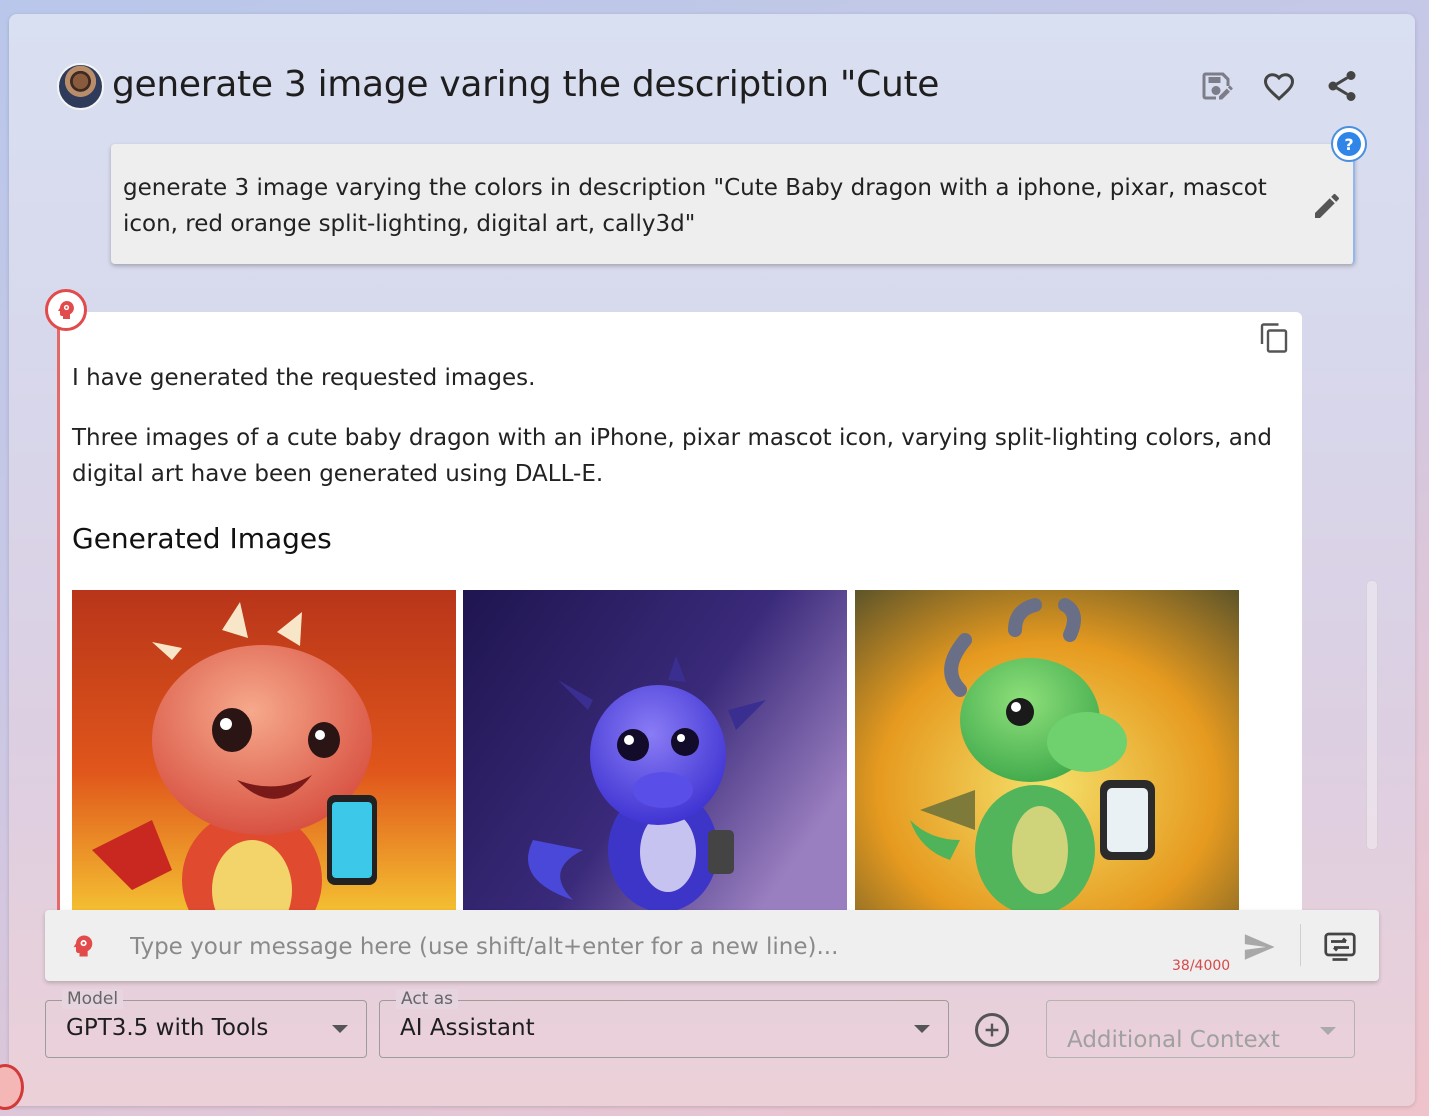 This screenshot has width=1429, height=1116. Describe the element at coordinates (1173, 1040) in the screenshot. I see `additional-context-label: Additional Context` at that location.